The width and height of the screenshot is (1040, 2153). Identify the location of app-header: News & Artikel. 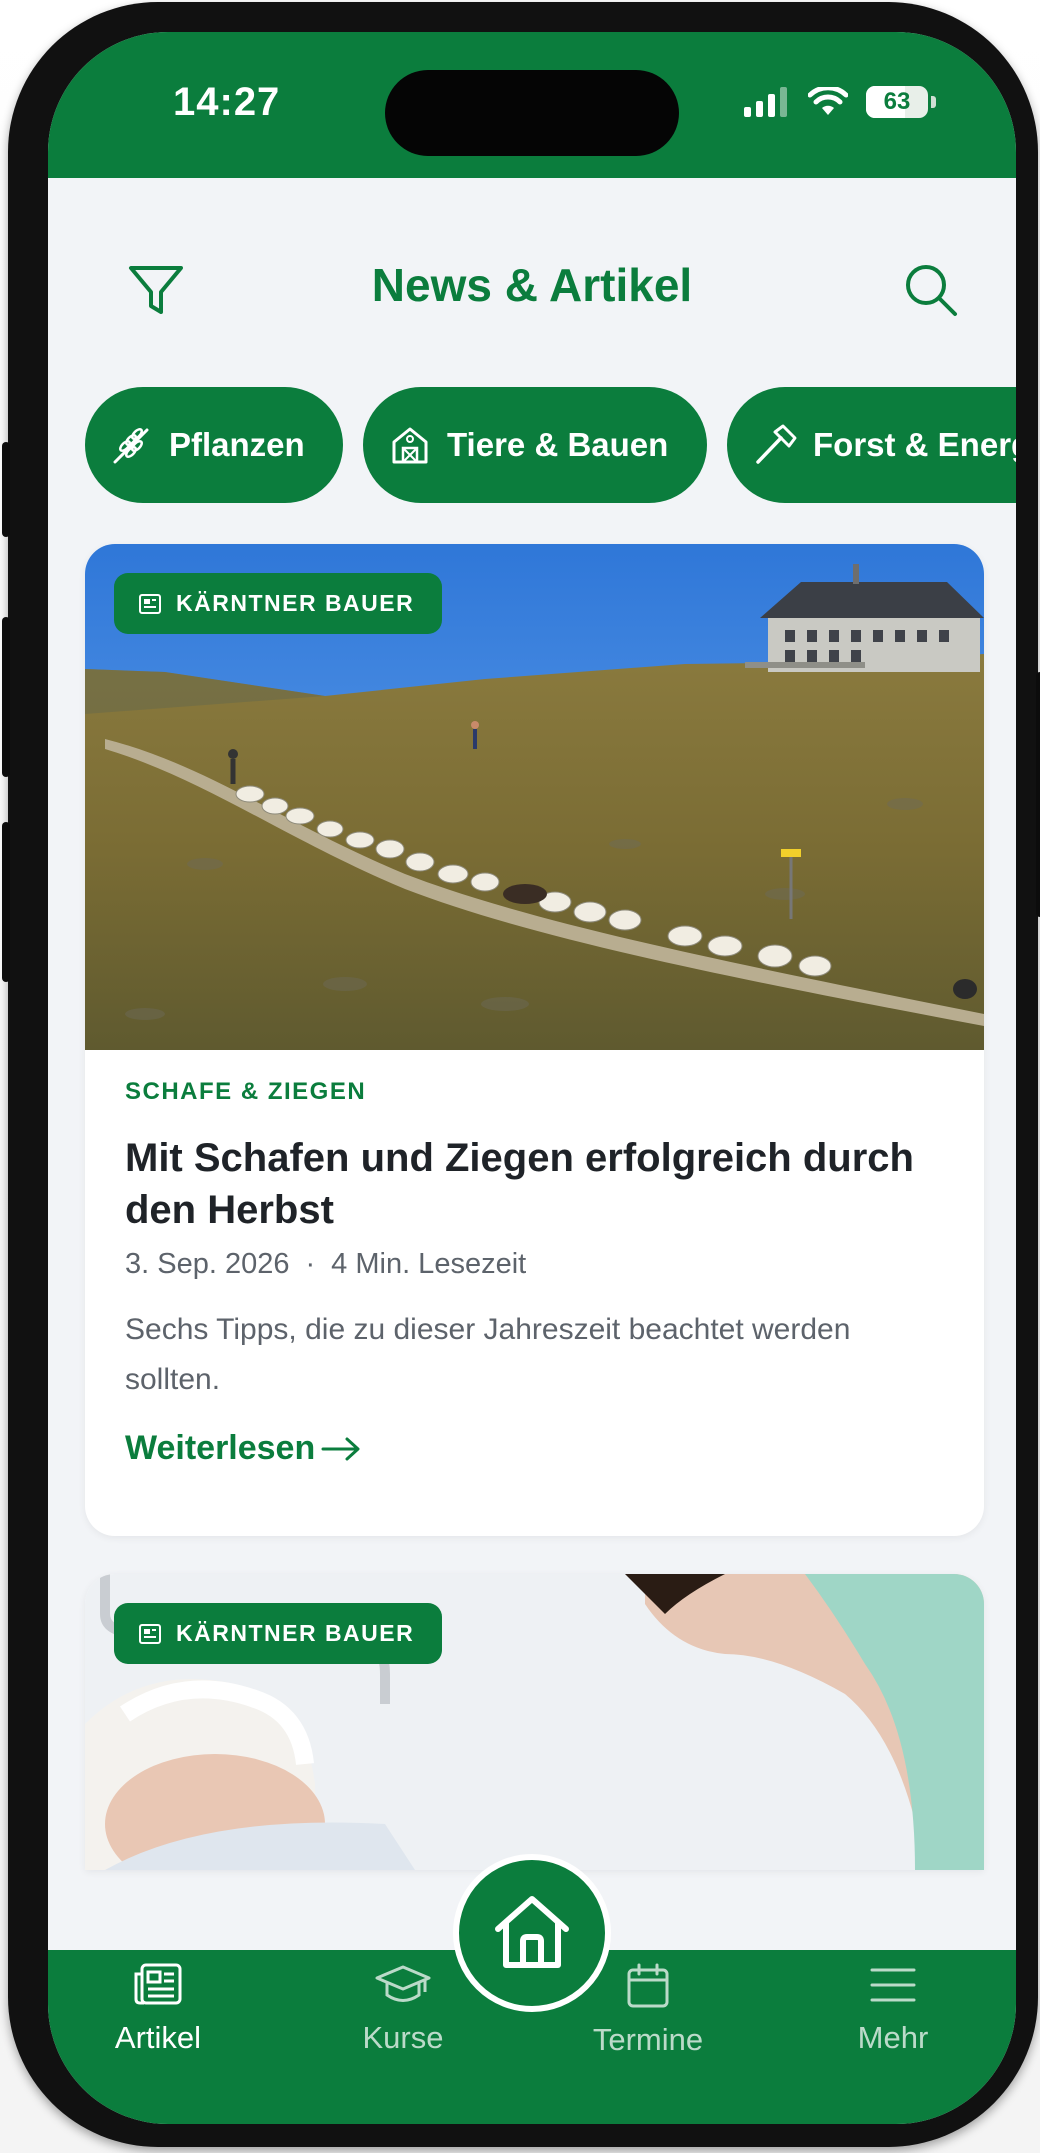
(532, 288).